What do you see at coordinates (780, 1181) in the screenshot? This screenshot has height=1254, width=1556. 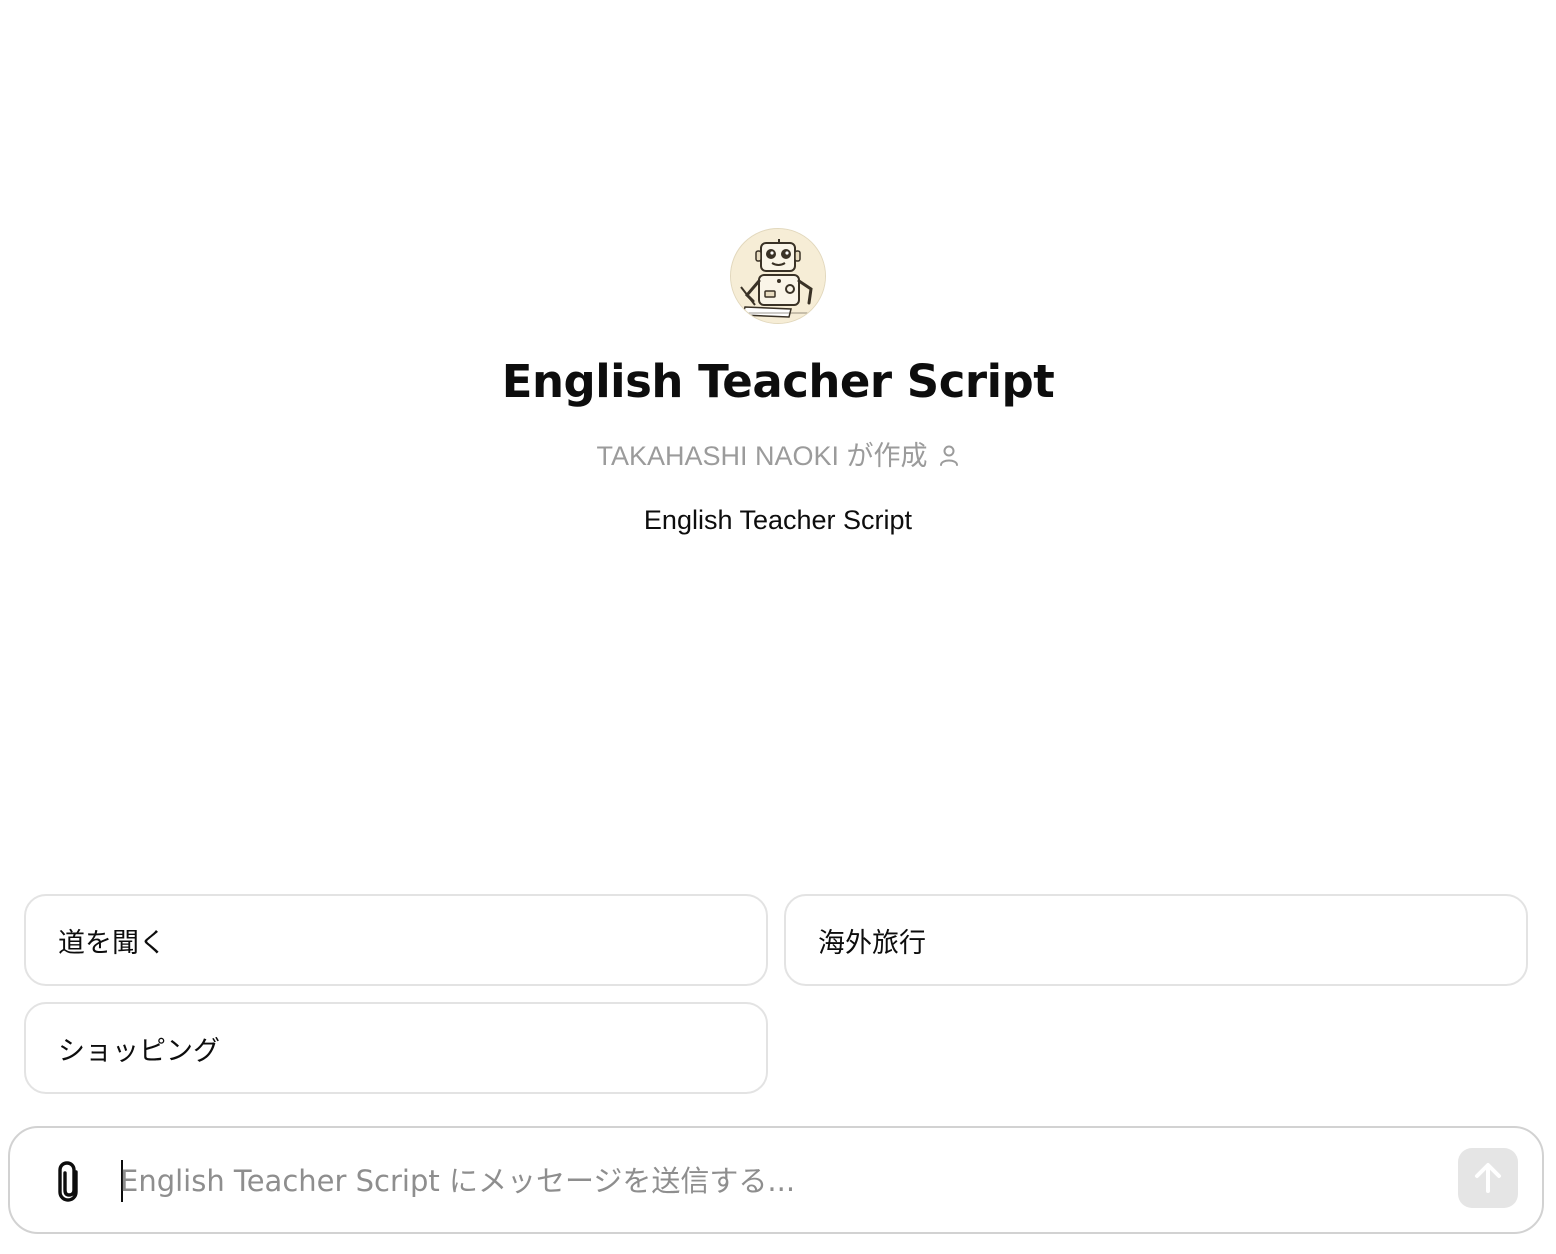 I see `message-input` at bounding box center [780, 1181].